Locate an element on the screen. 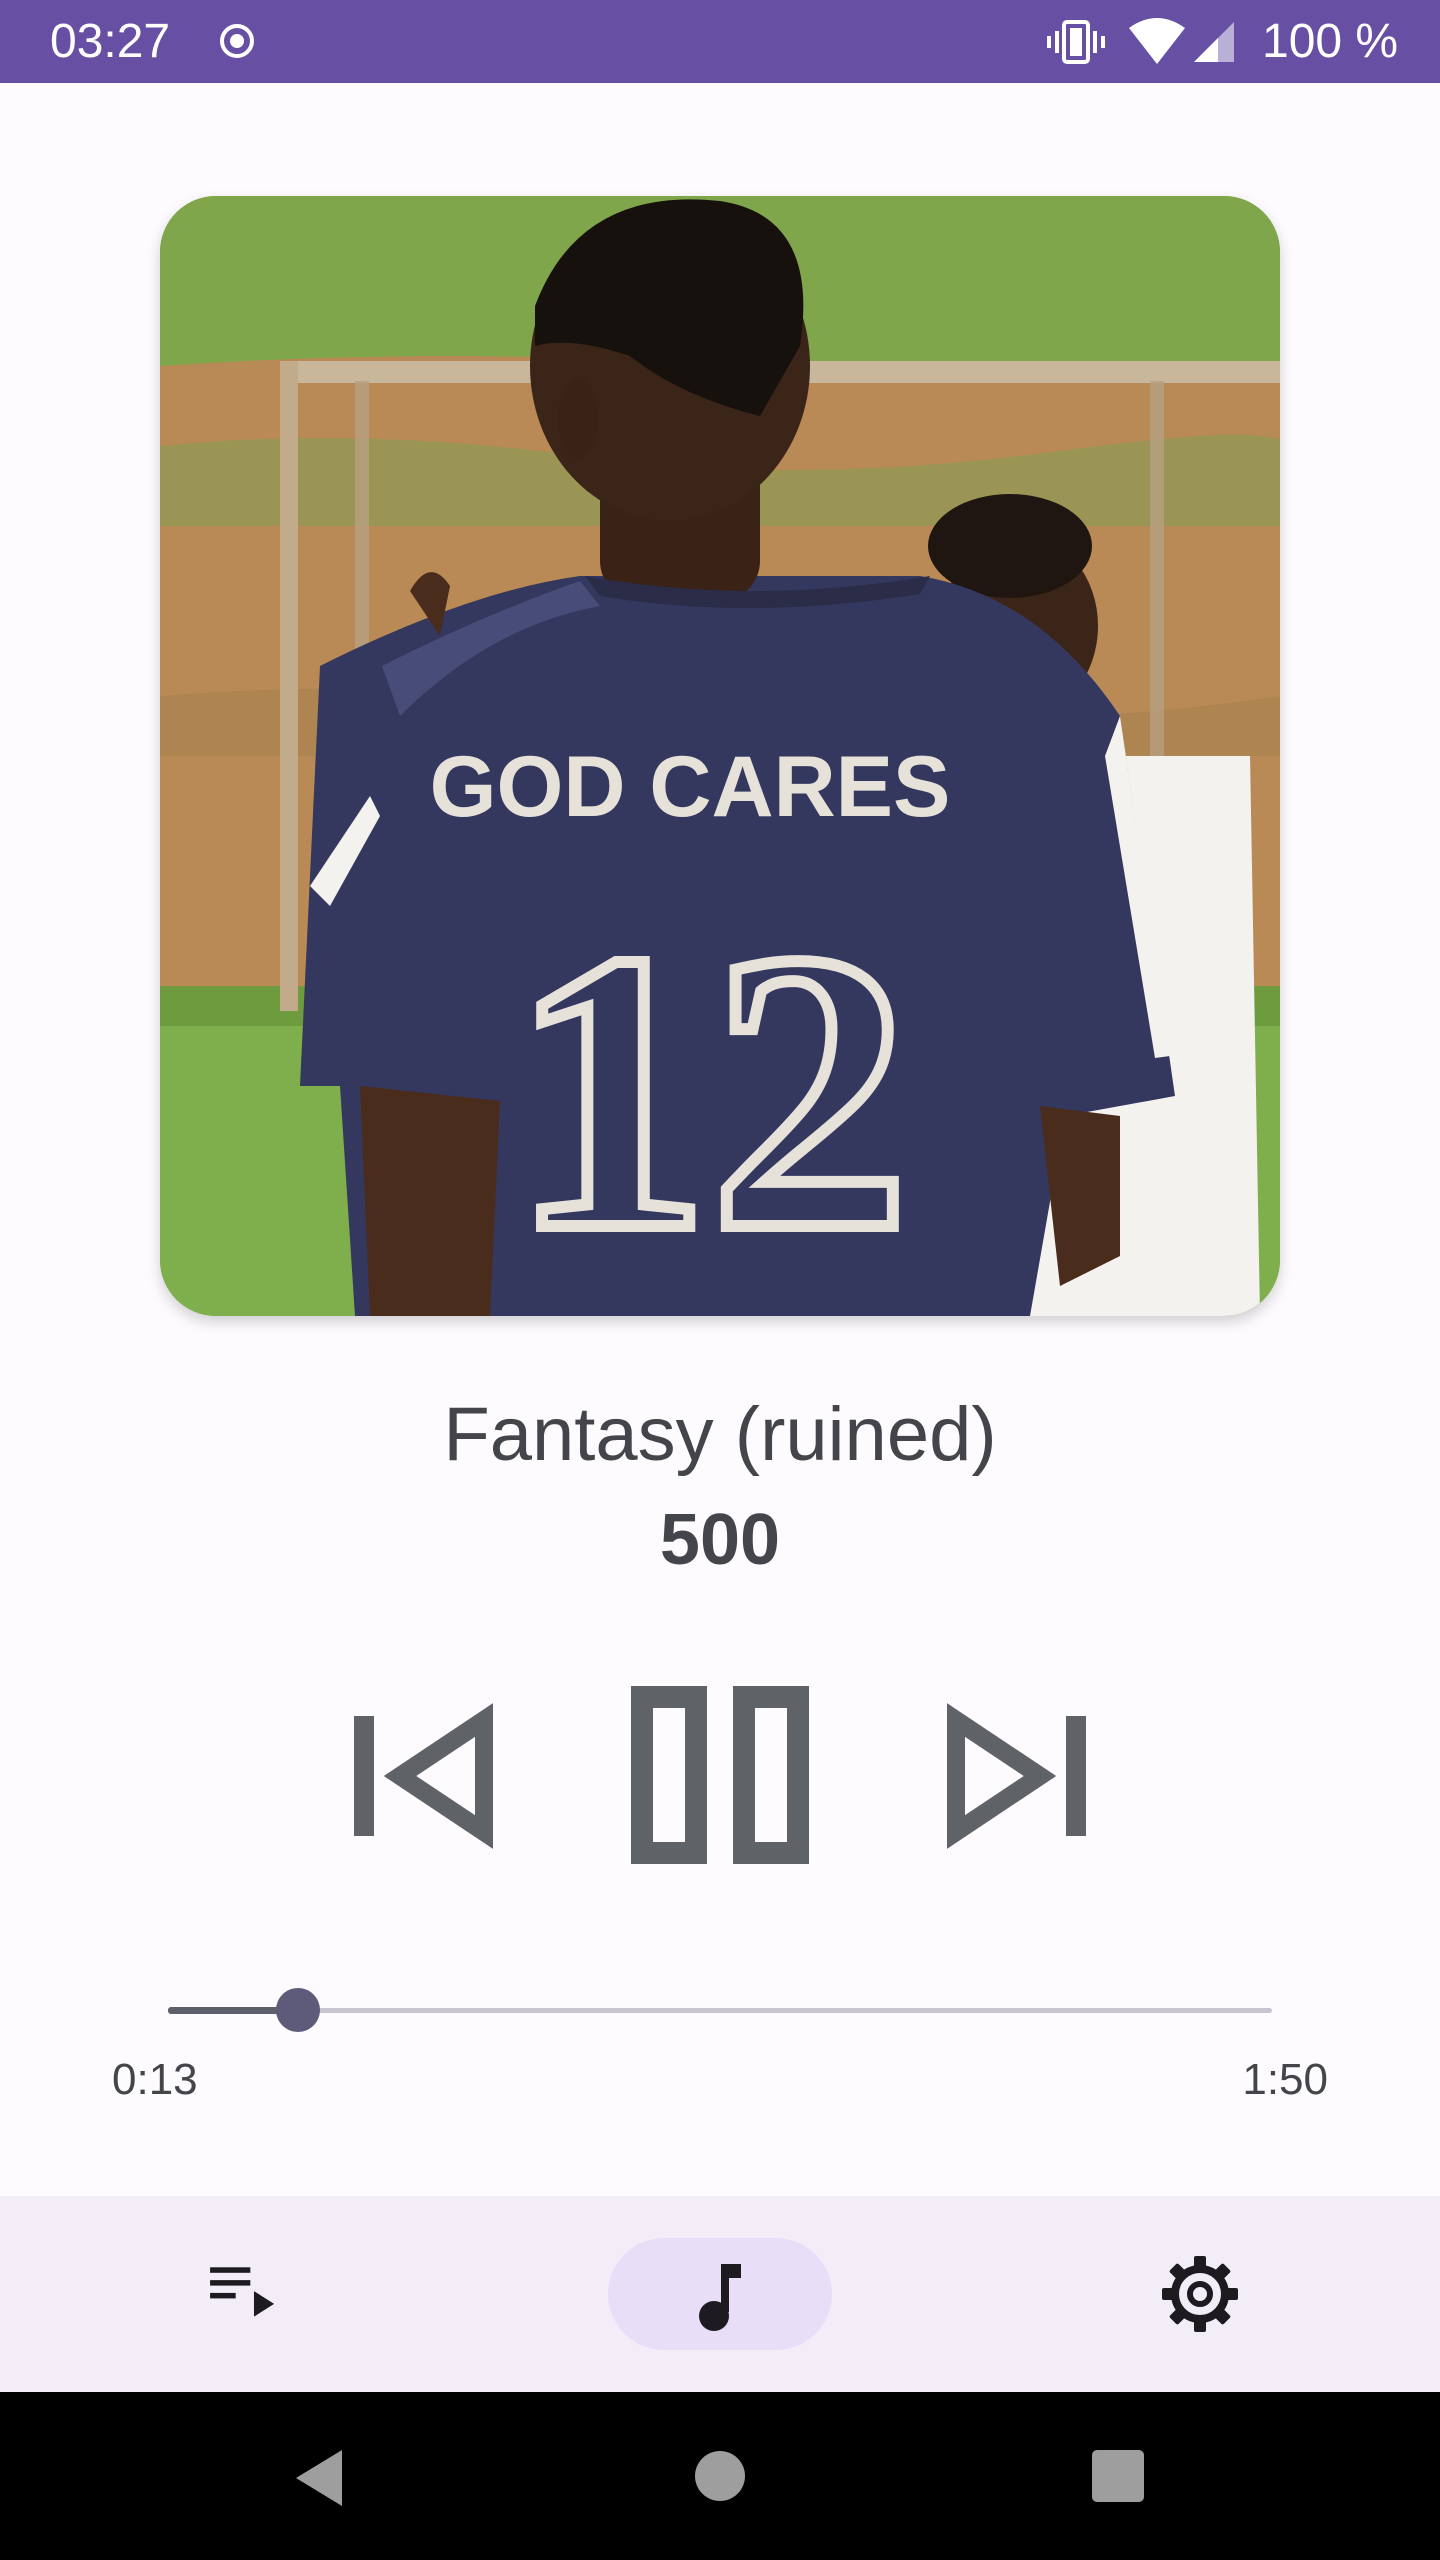 Image resolution: width=1440 pixels, height=2560 pixels. vibrate-icon is located at coordinates (1076, 42).